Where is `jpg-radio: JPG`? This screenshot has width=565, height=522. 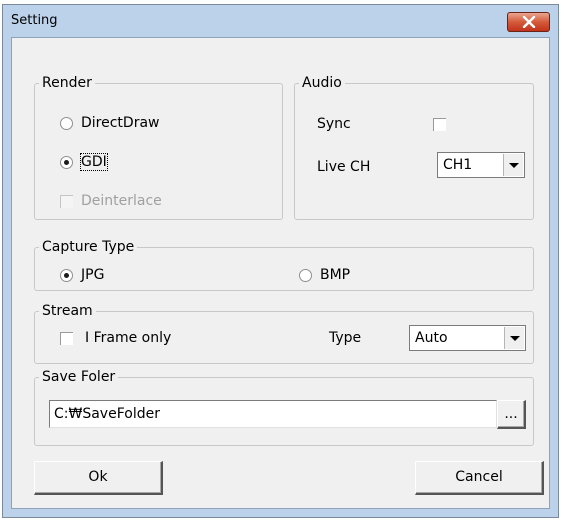 jpg-radio: JPG is located at coordinates (82, 275).